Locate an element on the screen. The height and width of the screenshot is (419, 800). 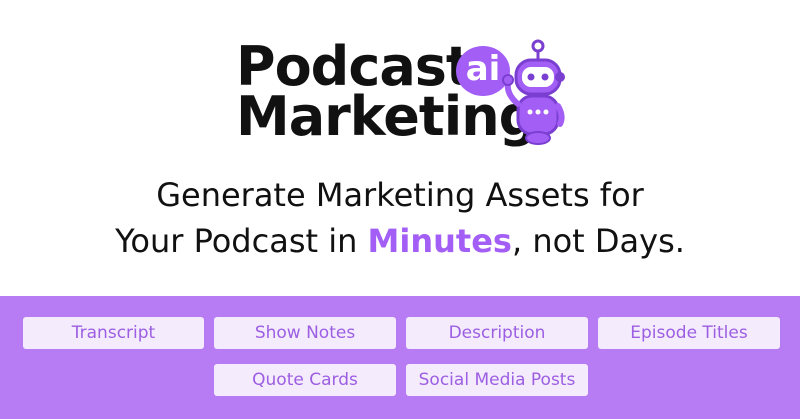
chip-social-media-posts: Social Media Posts is located at coordinates (497, 380).